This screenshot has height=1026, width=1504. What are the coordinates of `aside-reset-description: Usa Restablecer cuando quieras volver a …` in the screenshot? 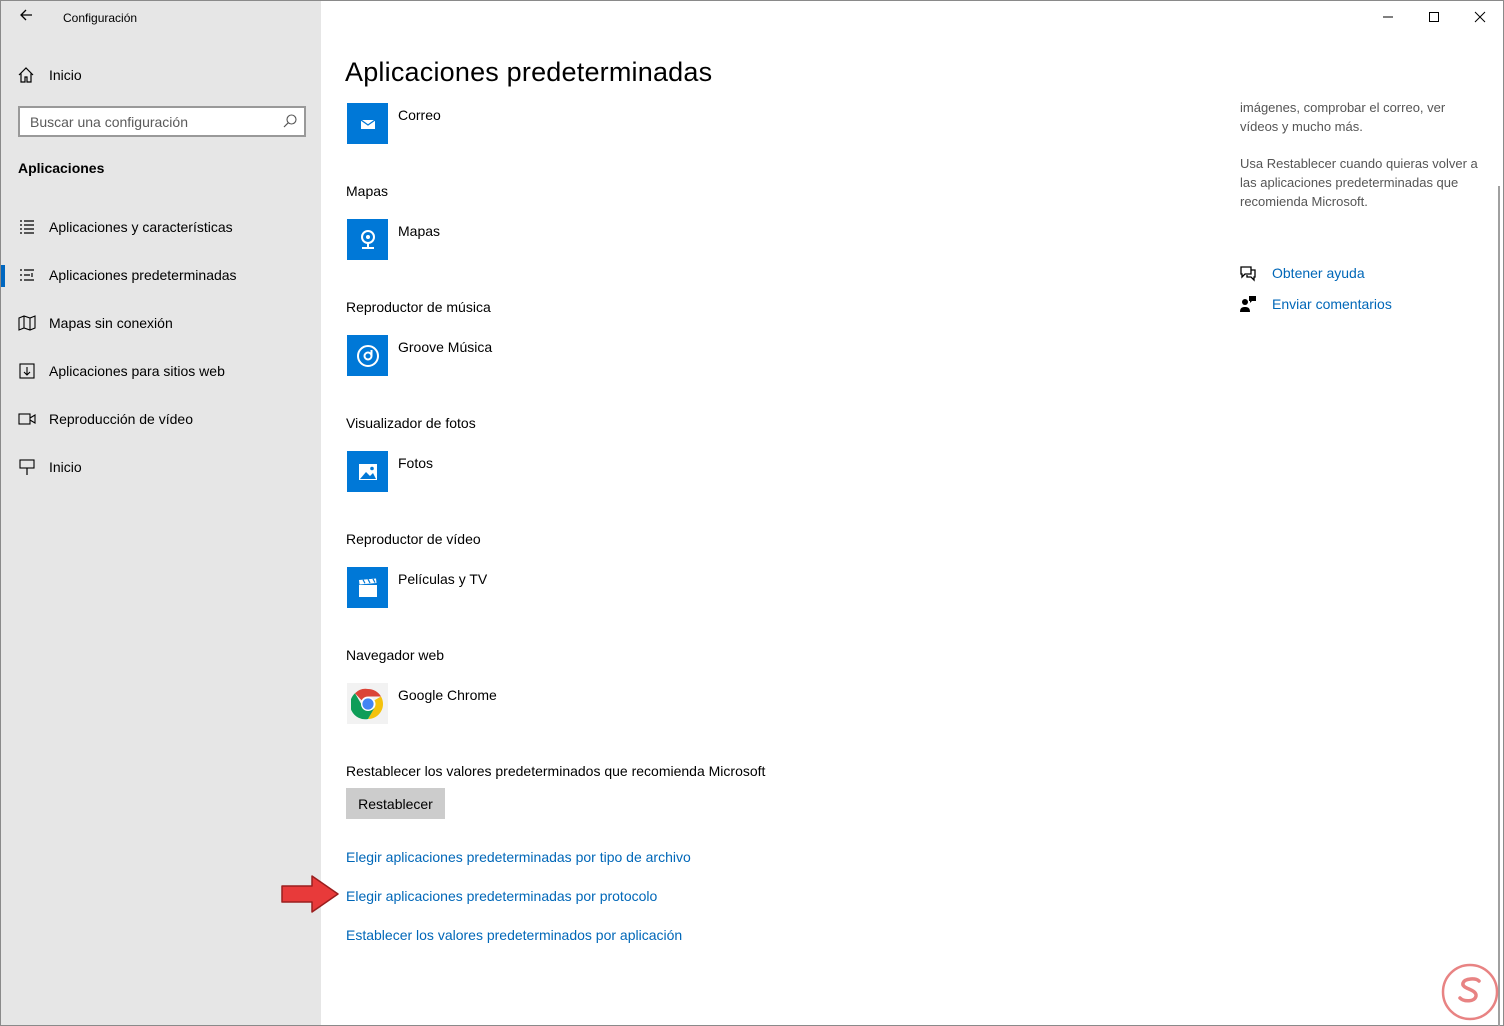 It's located at (1359, 182).